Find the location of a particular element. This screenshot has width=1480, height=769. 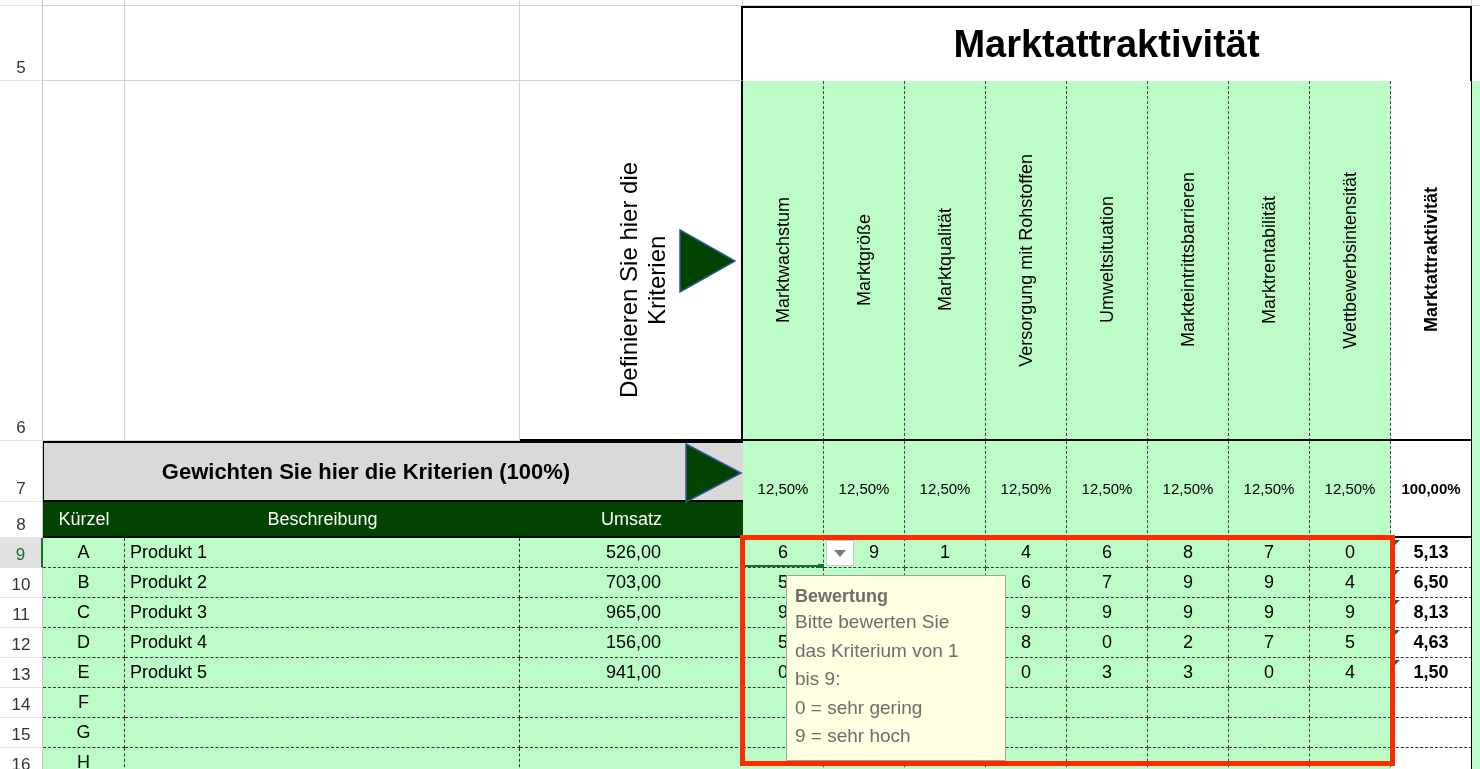

revenue-cell: 526,00 is located at coordinates (631, 553).